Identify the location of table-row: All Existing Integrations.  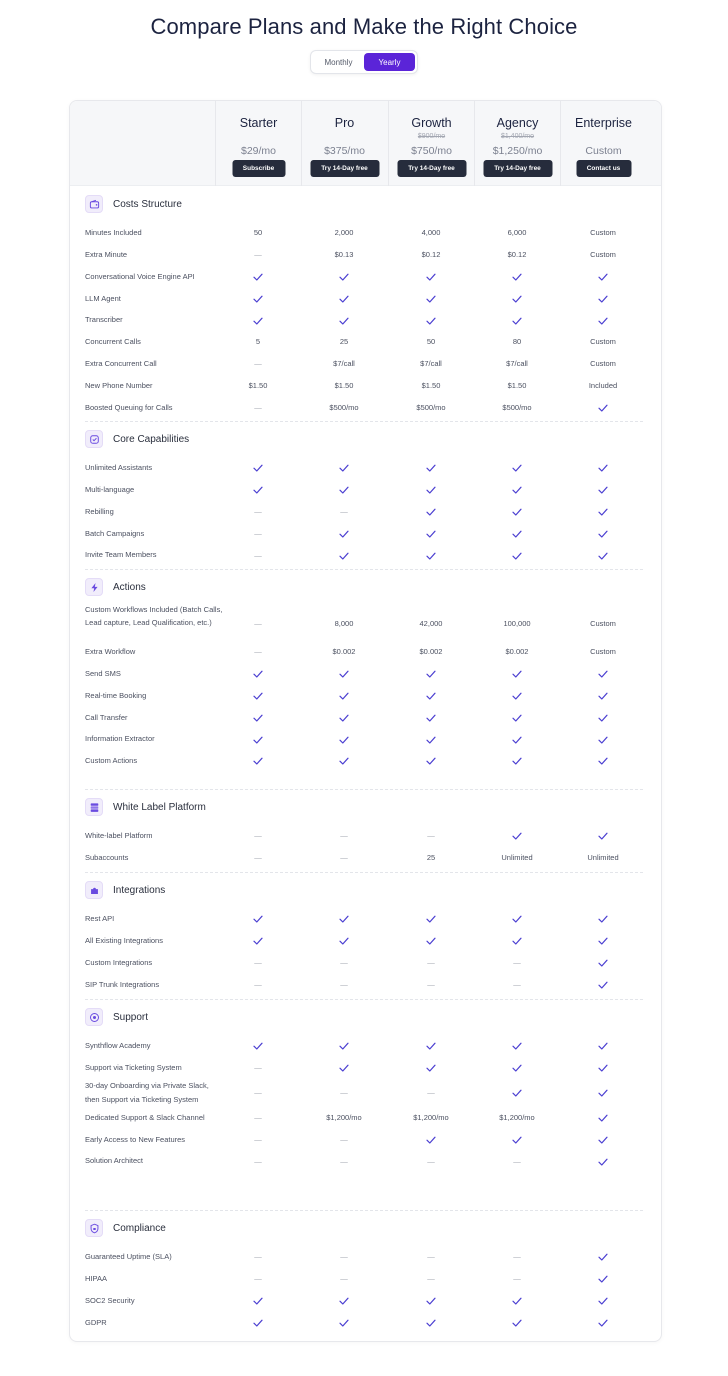
(365, 941).